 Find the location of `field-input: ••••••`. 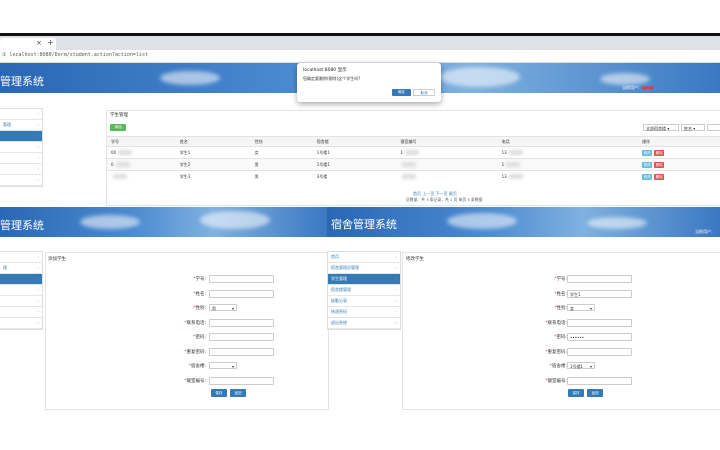

field-input: •••••• is located at coordinates (599, 337).